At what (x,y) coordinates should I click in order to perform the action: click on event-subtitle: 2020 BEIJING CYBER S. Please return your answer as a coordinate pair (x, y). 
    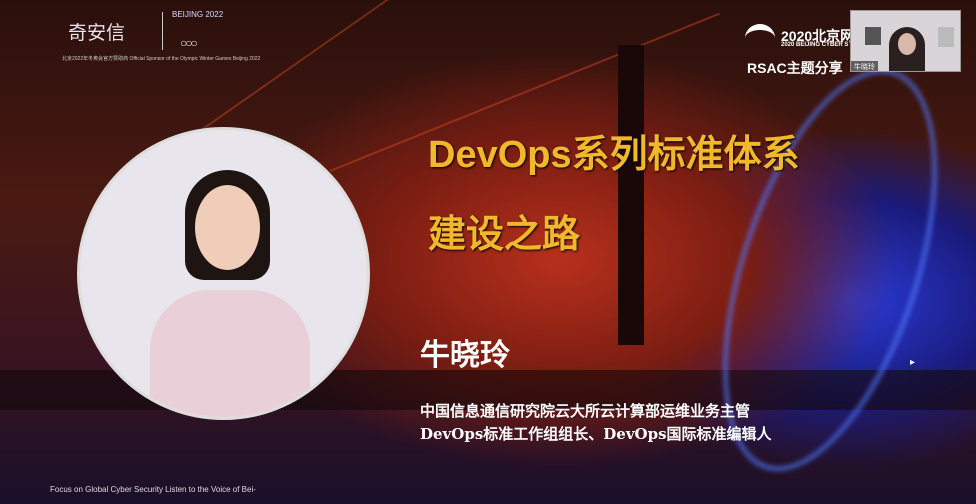
    Looking at the image, I should click on (815, 45).